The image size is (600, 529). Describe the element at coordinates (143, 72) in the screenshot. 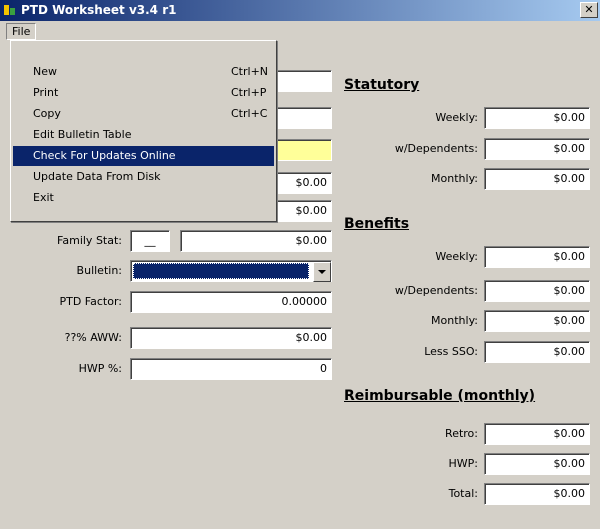

I see `menu-item-new: New Ctrl+N` at that location.